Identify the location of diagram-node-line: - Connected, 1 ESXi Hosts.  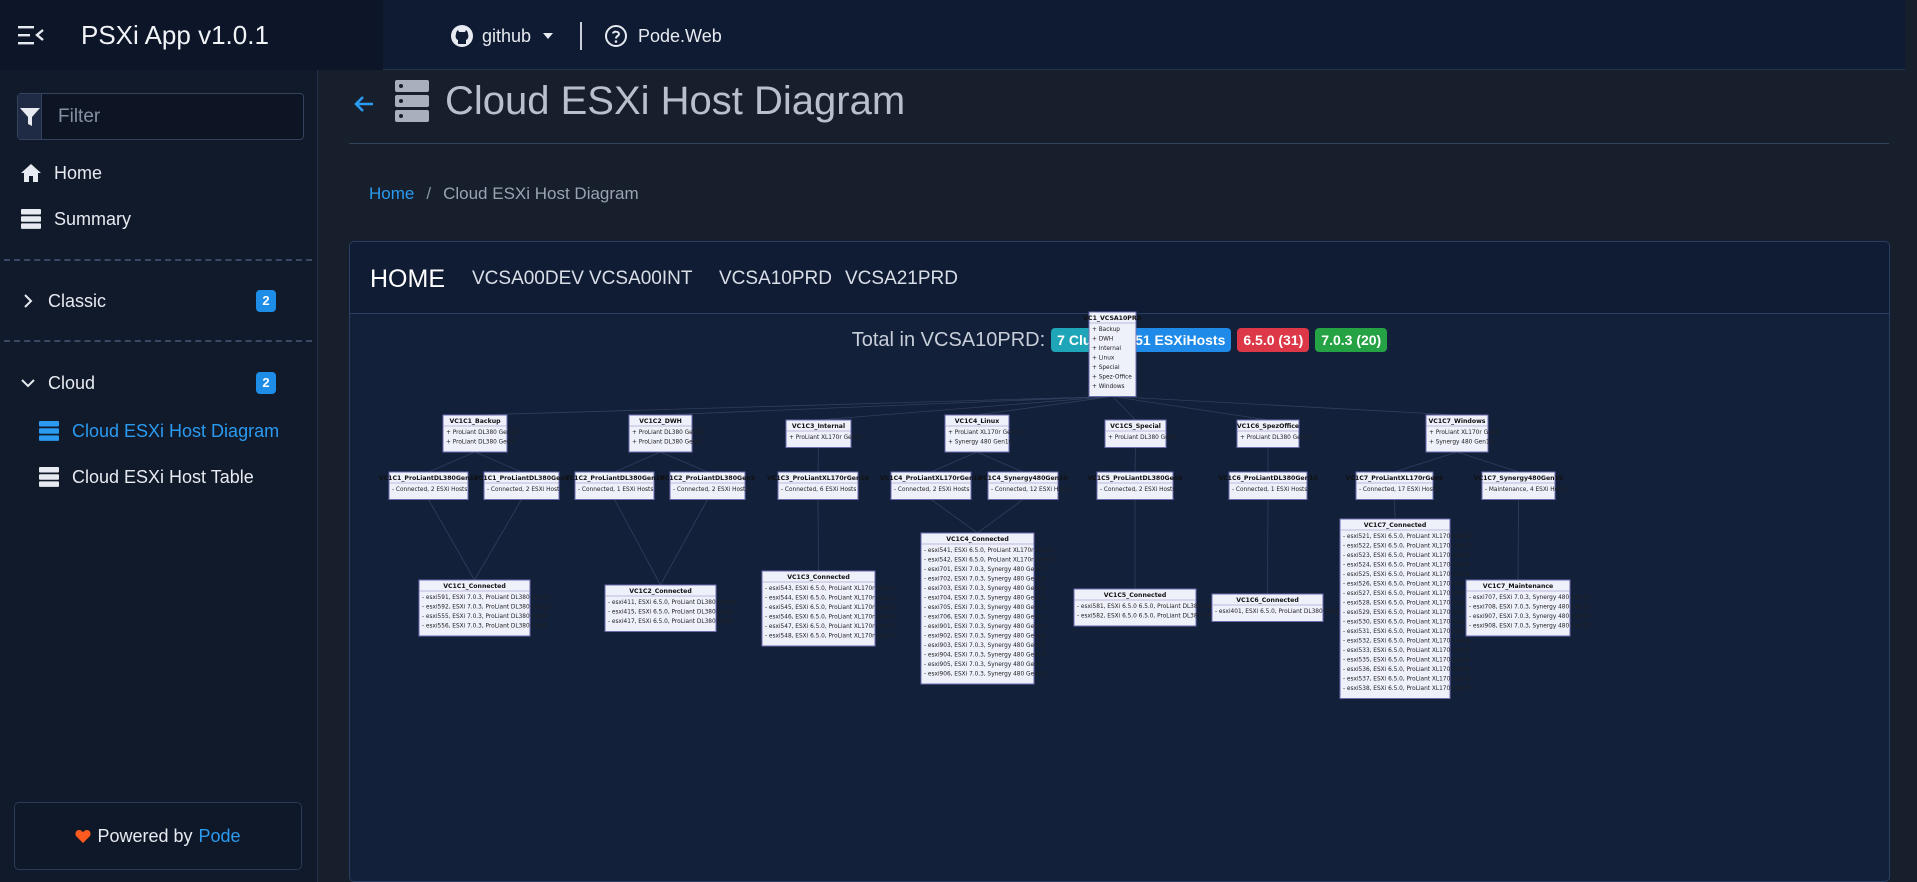
(1269, 490).